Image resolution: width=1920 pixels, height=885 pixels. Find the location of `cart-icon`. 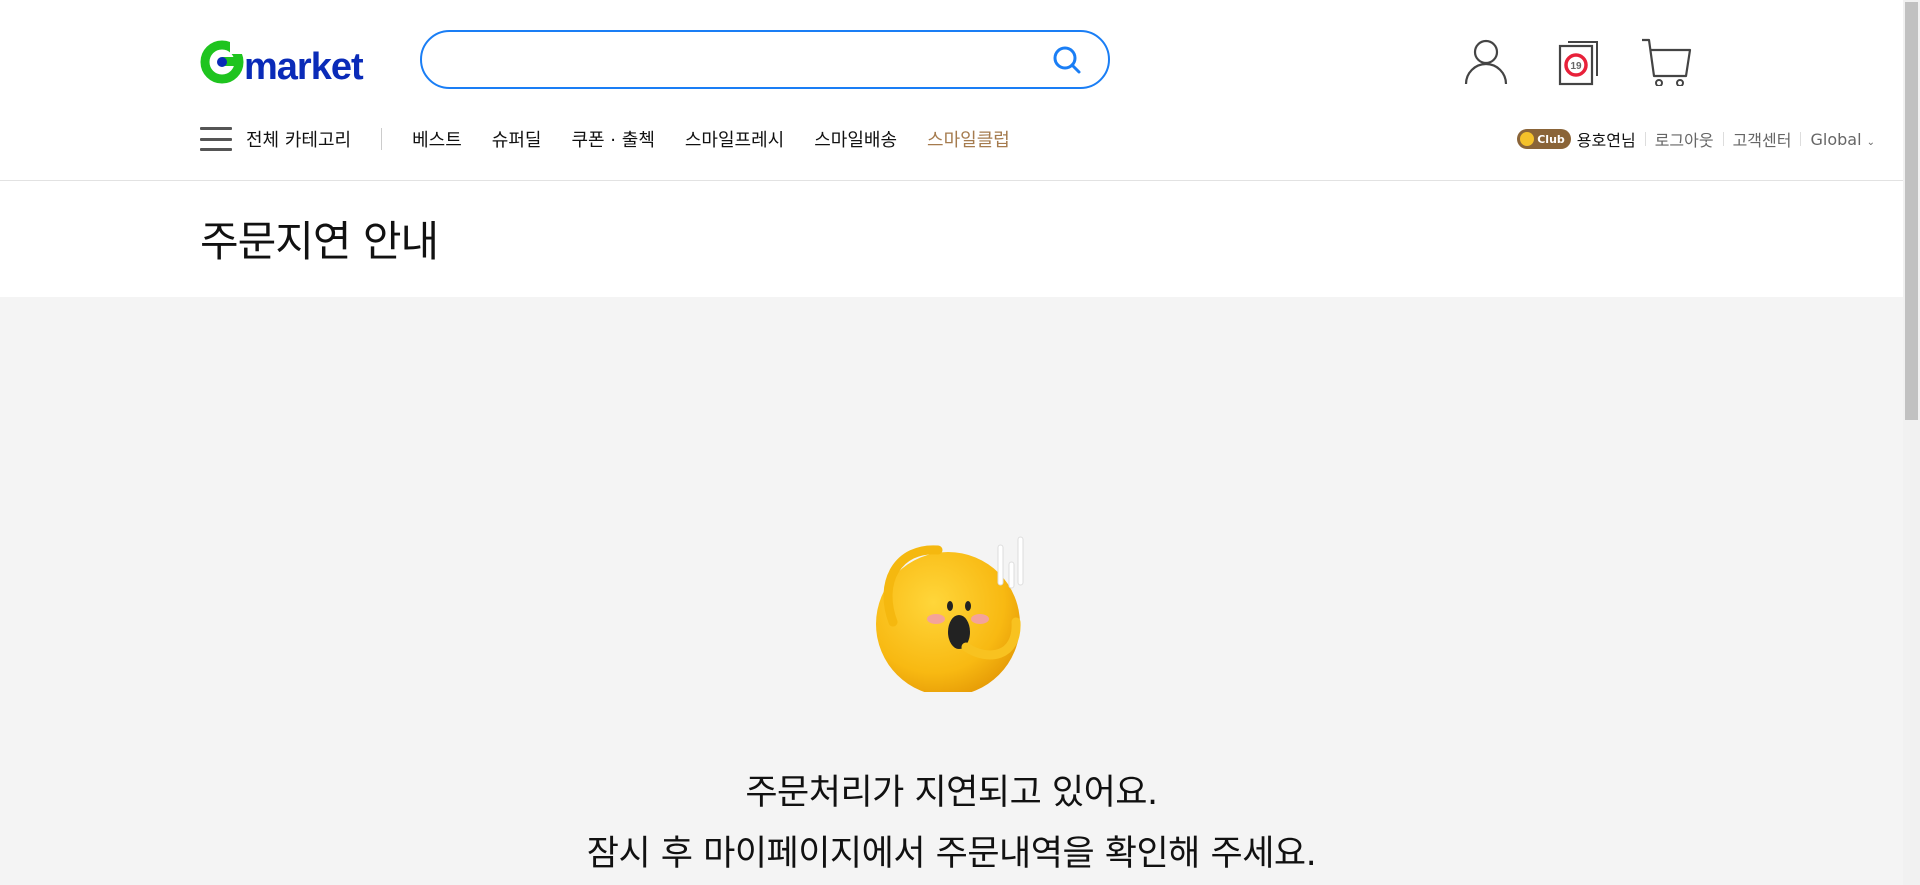

cart-icon is located at coordinates (1668, 61).